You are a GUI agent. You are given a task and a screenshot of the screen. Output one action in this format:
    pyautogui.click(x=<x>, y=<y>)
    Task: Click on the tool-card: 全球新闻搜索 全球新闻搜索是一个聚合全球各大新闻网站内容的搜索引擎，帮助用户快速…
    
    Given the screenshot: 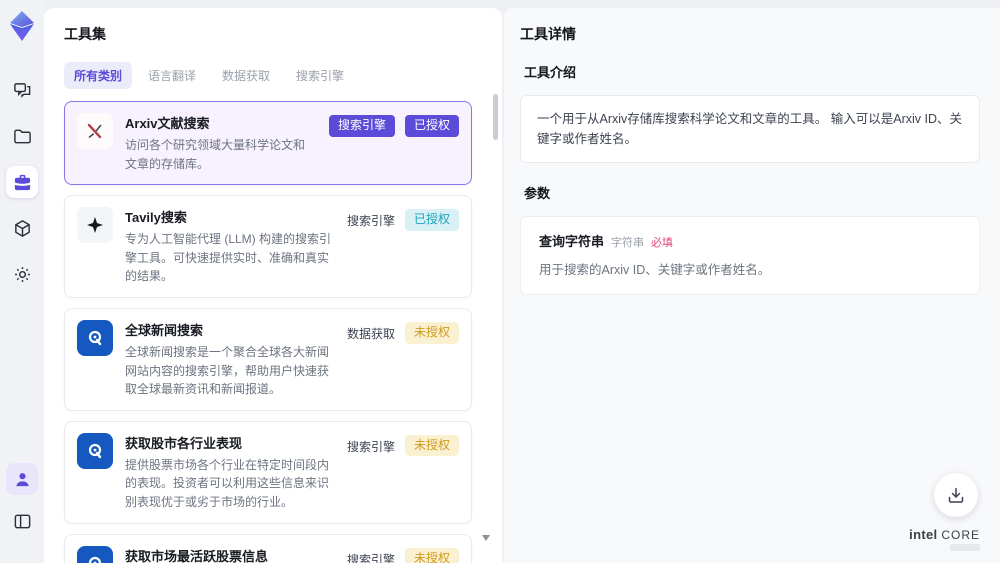 What is the action you would take?
    pyautogui.click(x=268, y=359)
    